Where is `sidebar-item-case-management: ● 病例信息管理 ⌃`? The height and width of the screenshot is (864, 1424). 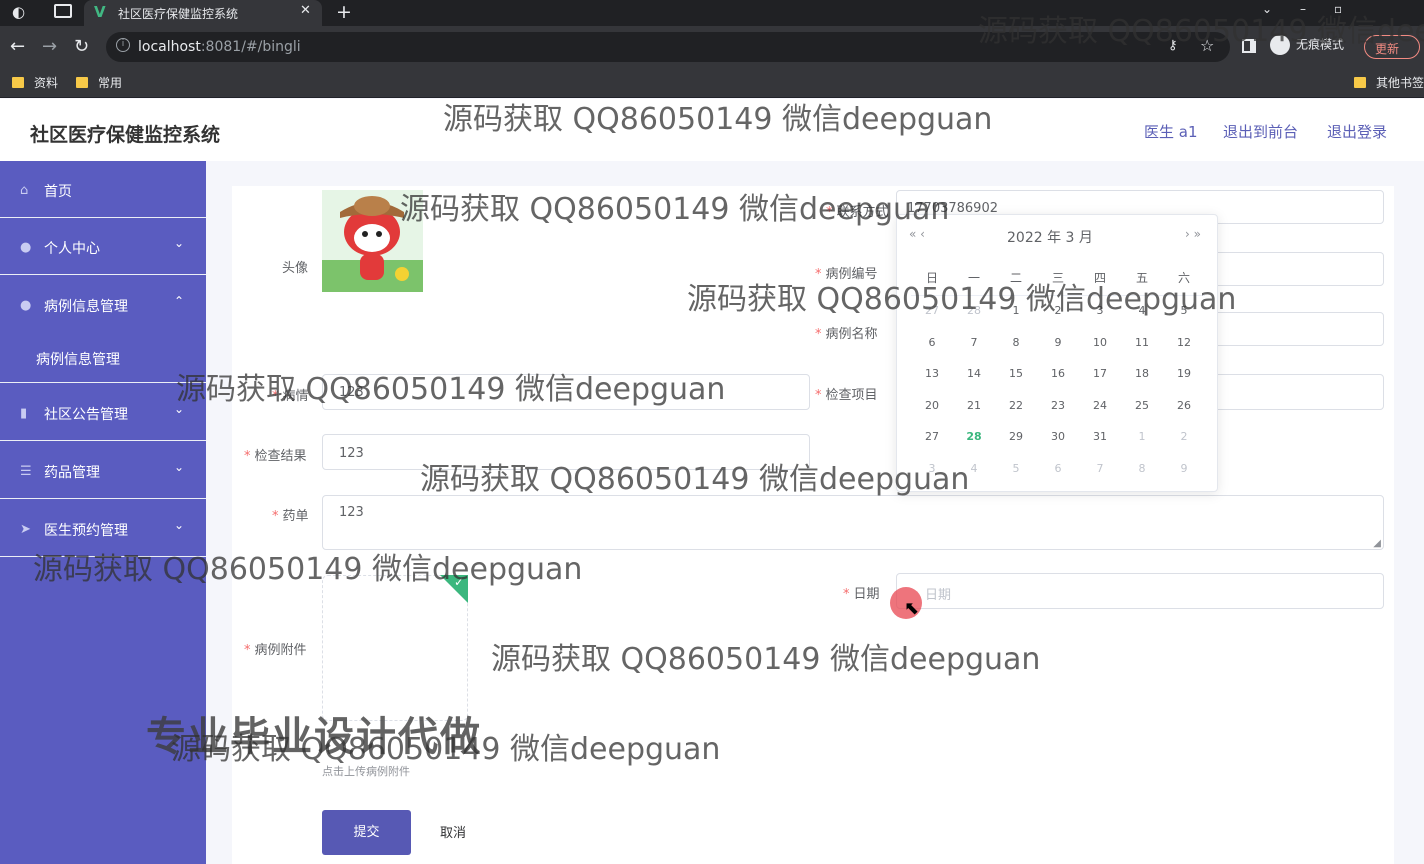
sidebar-item-case-management: ● 病例信息管理 ⌃ is located at coordinates (103, 304).